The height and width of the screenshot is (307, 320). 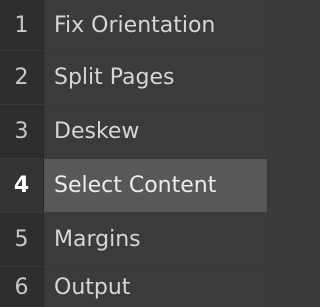 I want to click on stage-deskew: 3 Deskew, so click(x=133, y=131).